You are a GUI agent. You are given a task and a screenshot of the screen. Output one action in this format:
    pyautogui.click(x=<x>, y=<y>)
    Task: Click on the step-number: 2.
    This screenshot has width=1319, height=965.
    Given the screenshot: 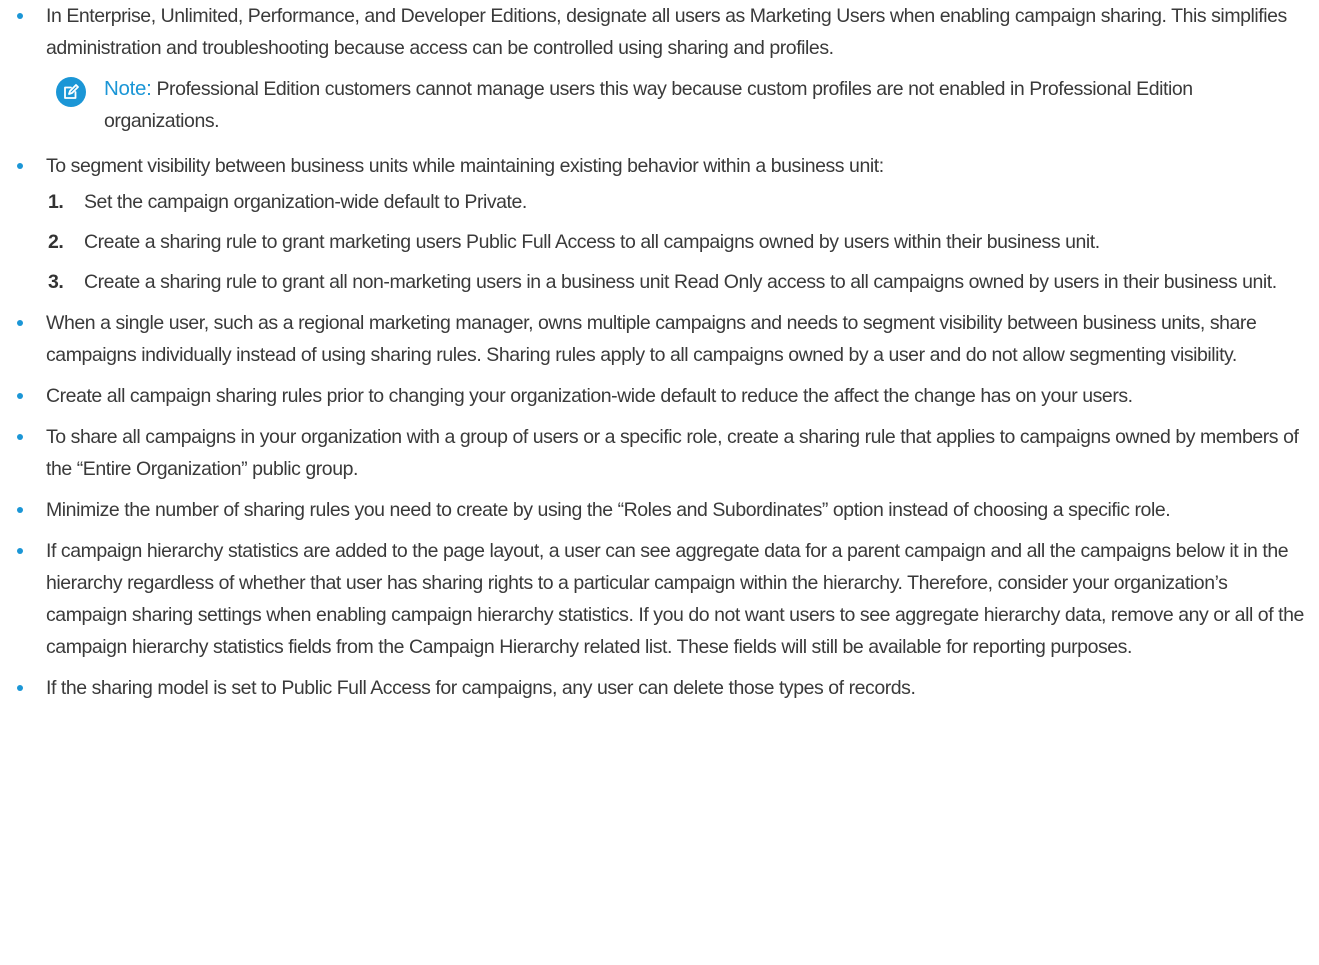 What is the action you would take?
    pyautogui.click(x=56, y=242)
    